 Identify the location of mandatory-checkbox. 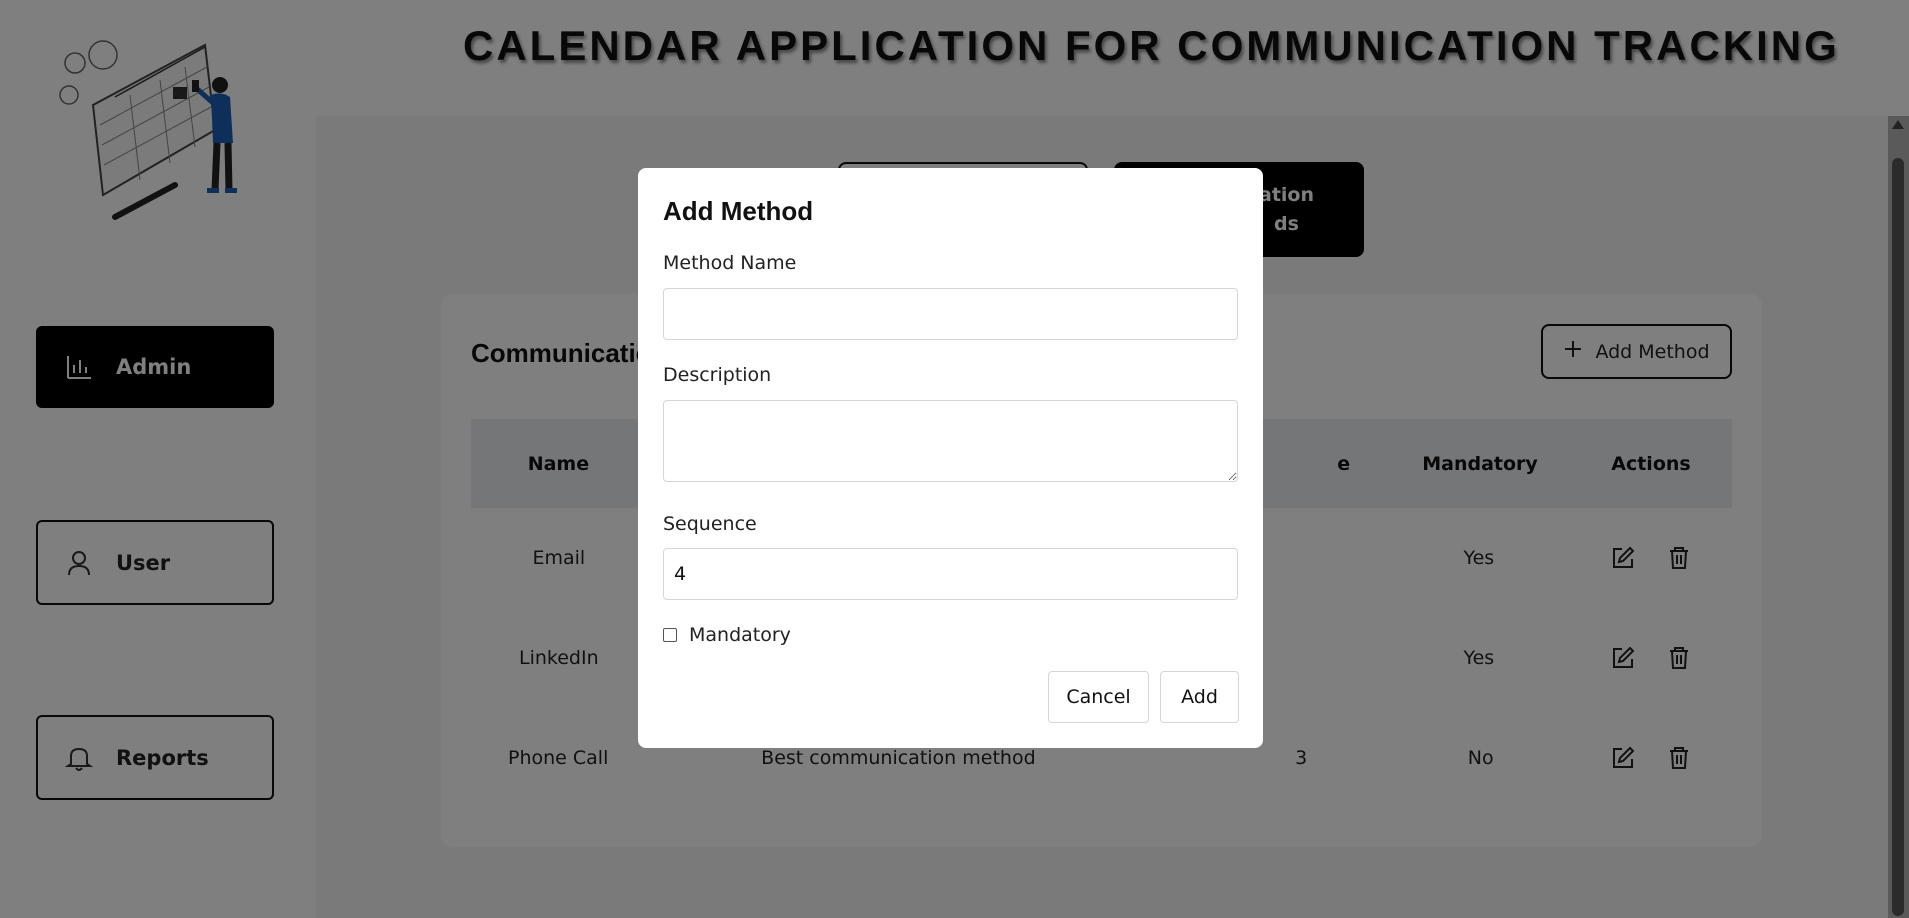
(670, 635).